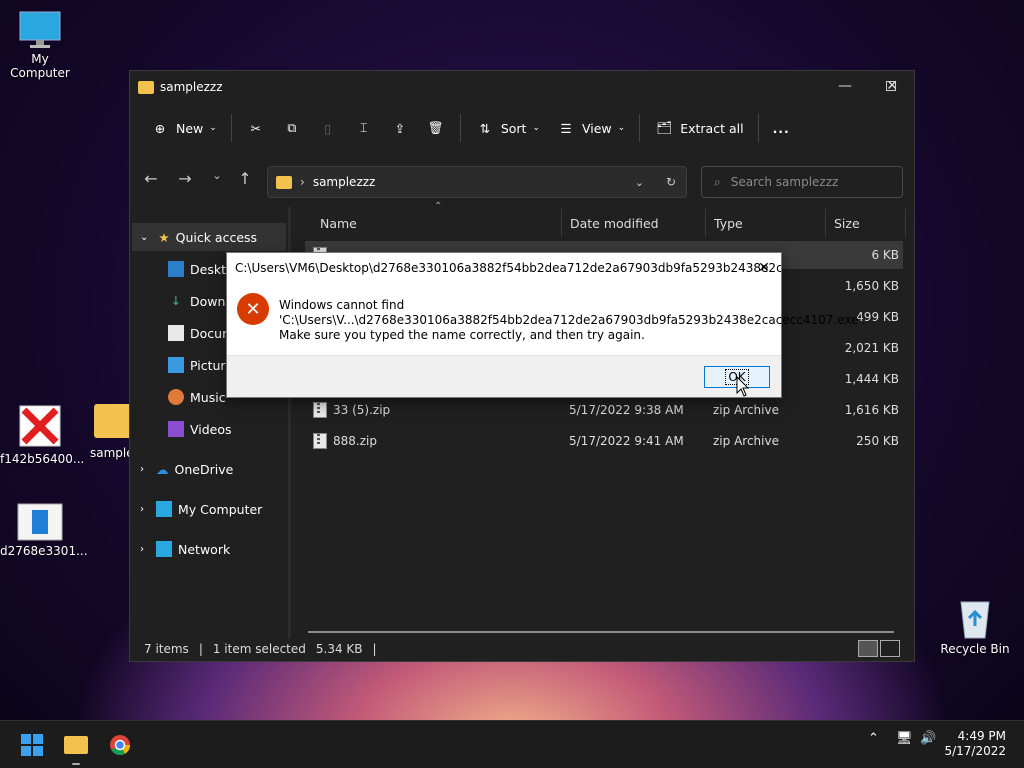  Describe the element at coordinates (176, 333) in the screenshot. I see `document-icon` at that location.